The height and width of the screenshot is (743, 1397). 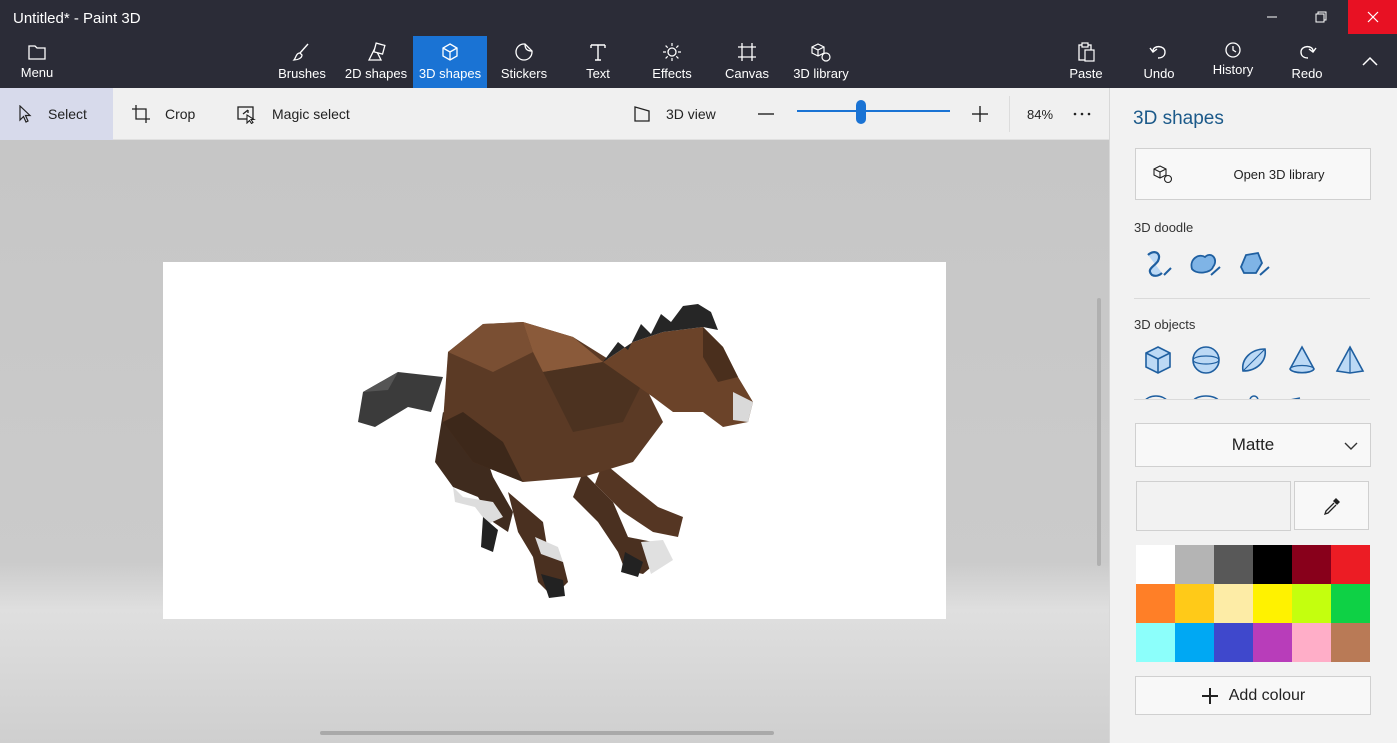 I want to click on tab-canvas: Canvas, so click(x=747, y=62).